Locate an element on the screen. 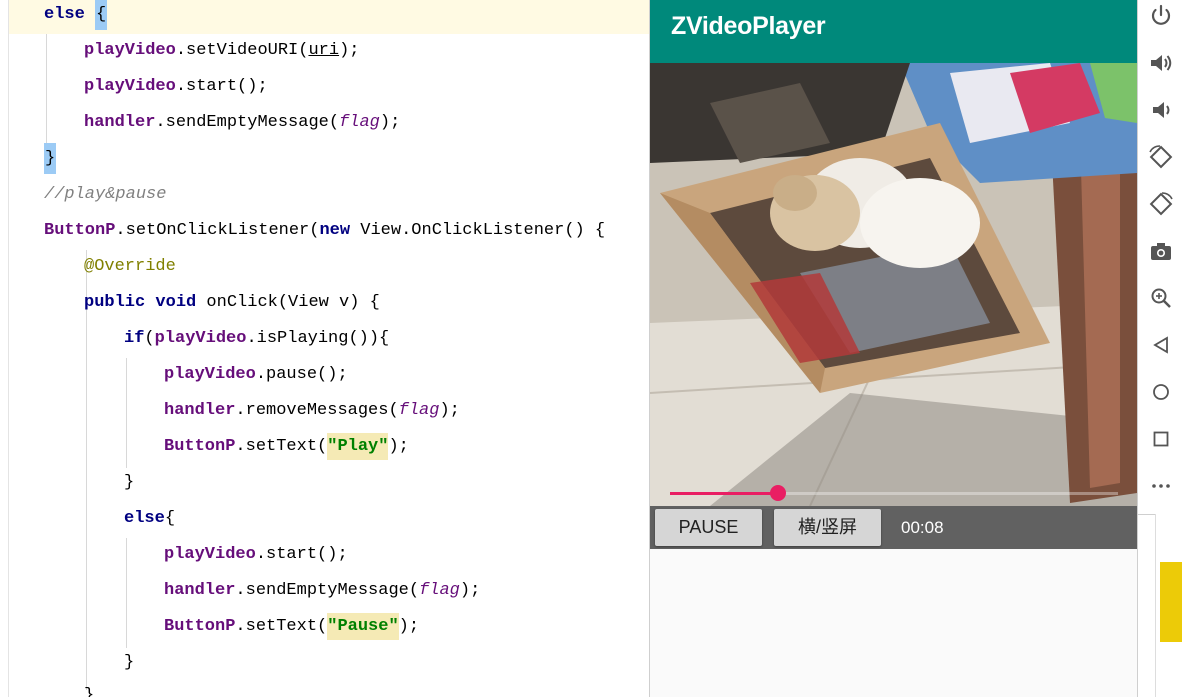 The height and width of the screenshot is (697, 1182). code-line: else{ is located at coordinates (149, 519).